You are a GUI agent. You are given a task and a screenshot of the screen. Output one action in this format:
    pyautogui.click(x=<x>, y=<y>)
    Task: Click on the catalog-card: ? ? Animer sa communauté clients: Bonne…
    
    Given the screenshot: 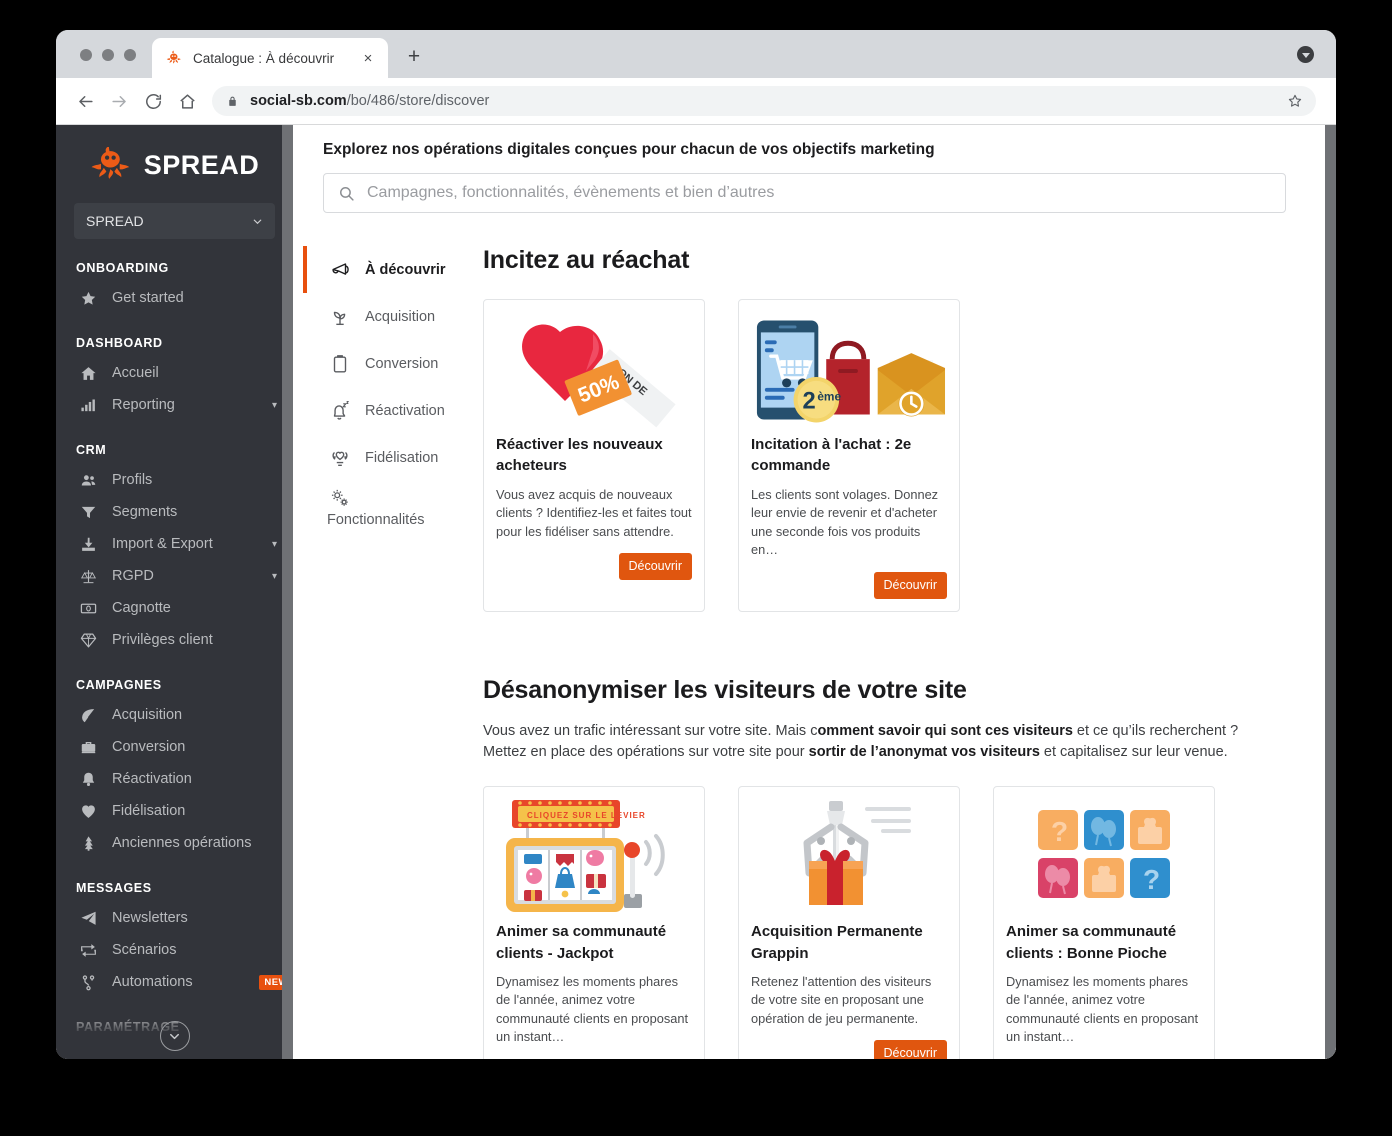 What is the action you would take?
    pyautogui.click(x=1104, y=922)
    